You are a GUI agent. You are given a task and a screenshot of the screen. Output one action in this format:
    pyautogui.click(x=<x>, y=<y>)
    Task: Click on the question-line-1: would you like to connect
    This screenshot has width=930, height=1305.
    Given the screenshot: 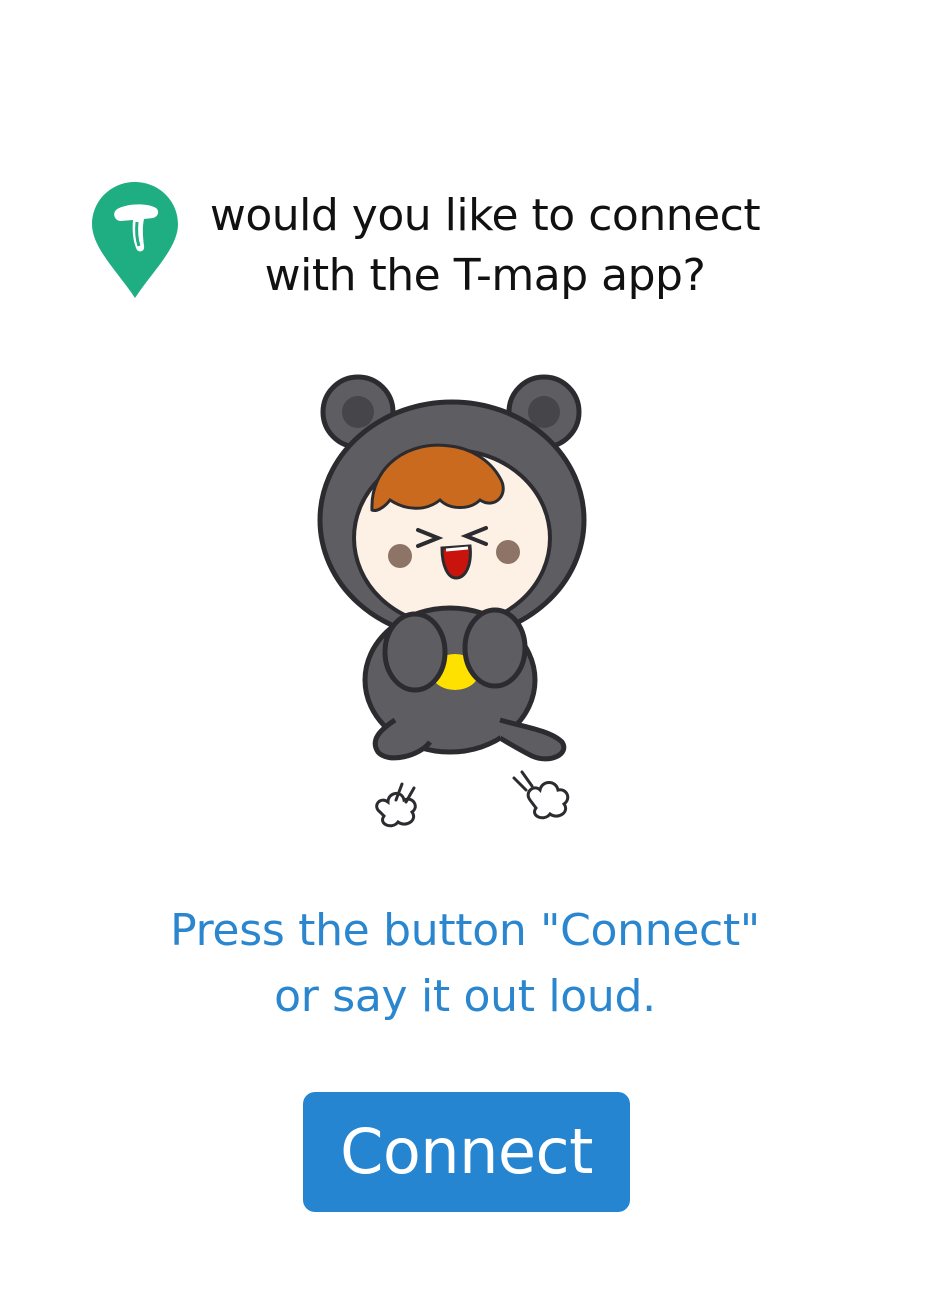 What is the action you would take?
    pyautogui.click(x=485, y=215)
    